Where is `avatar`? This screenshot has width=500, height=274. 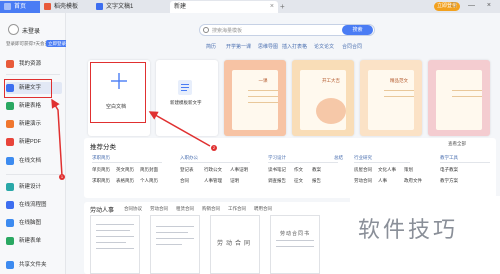
avatar is located at coordinates (13, 29).